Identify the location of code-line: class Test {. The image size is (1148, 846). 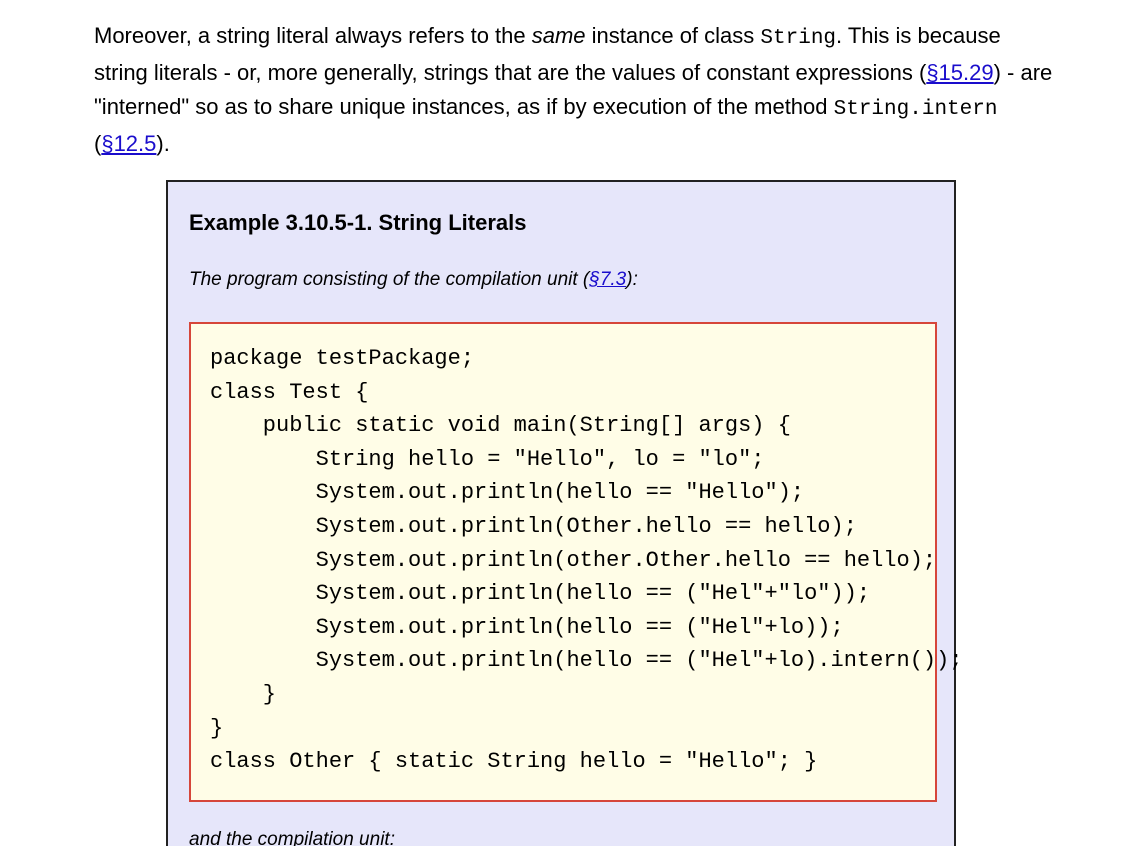
(289, 392).